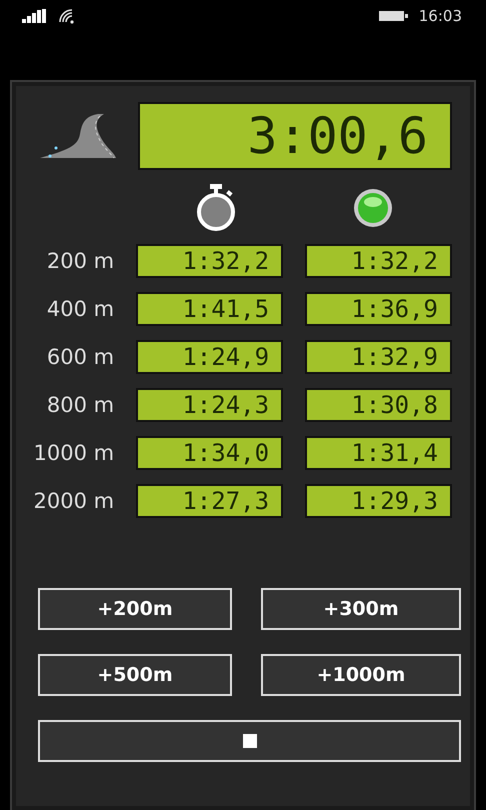 The height and width of the screenshot is (810, 486). What do you see at coordinates (67, 16) in the screenshot?
I see `wifi-icon` at bounding box center [67, 16].